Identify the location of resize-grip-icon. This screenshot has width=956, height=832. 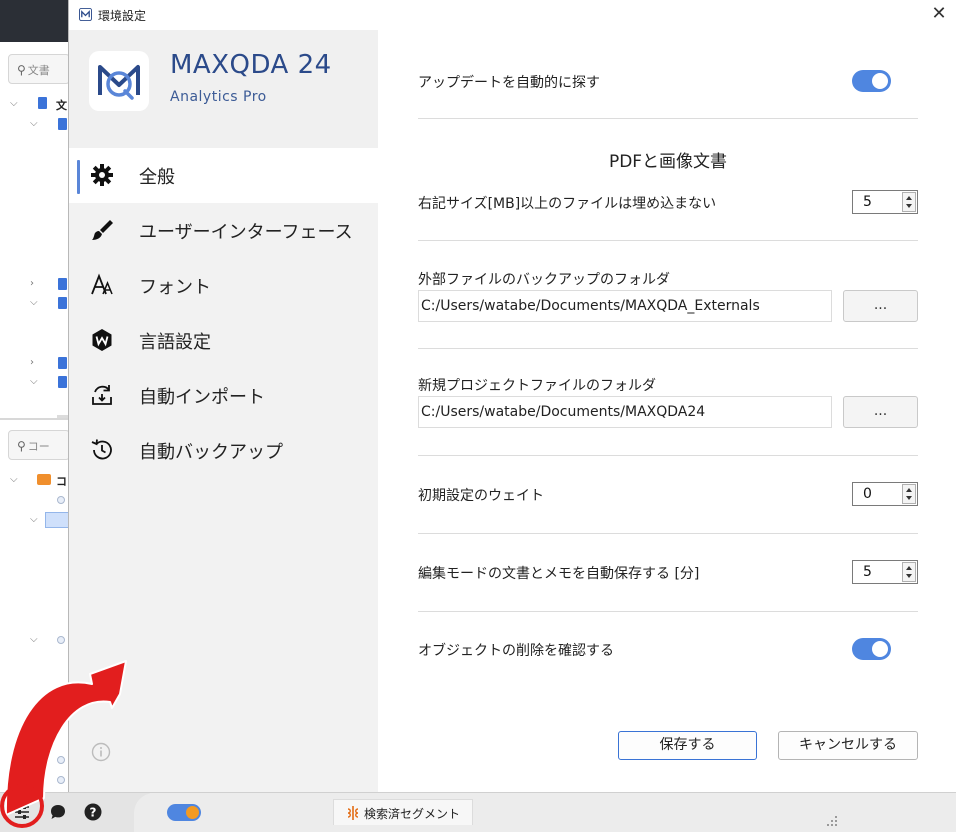
(832, 821).